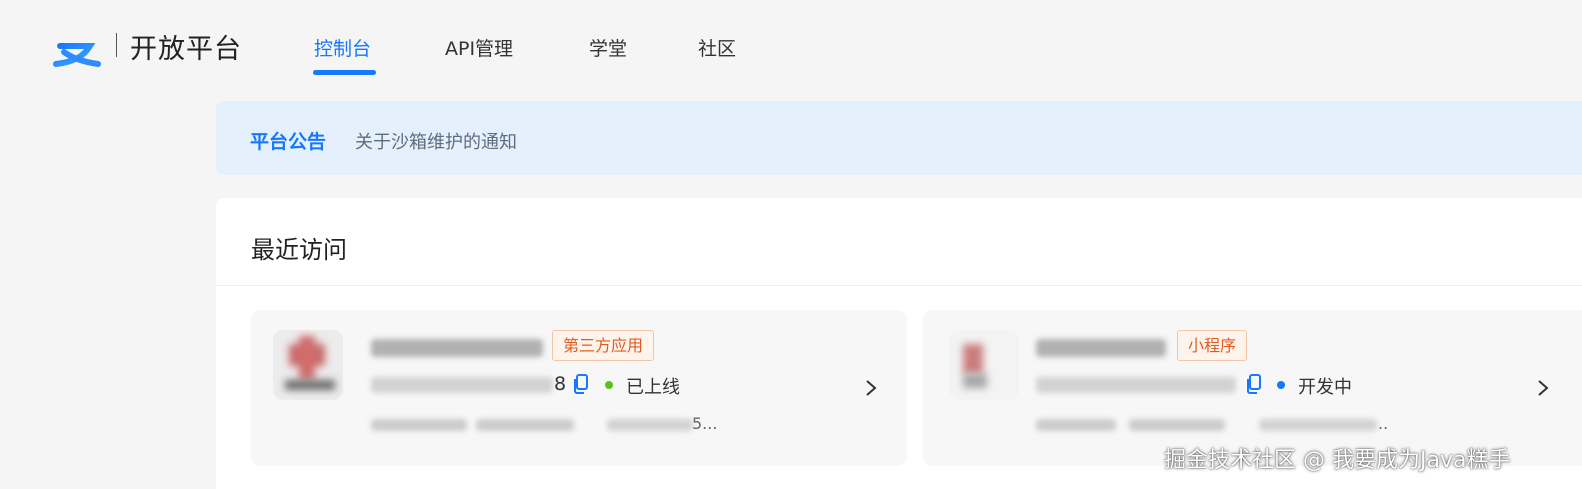 The height and width of the screenshot is (489, 1582). I want to click on logo-divider, so click(116, 45).